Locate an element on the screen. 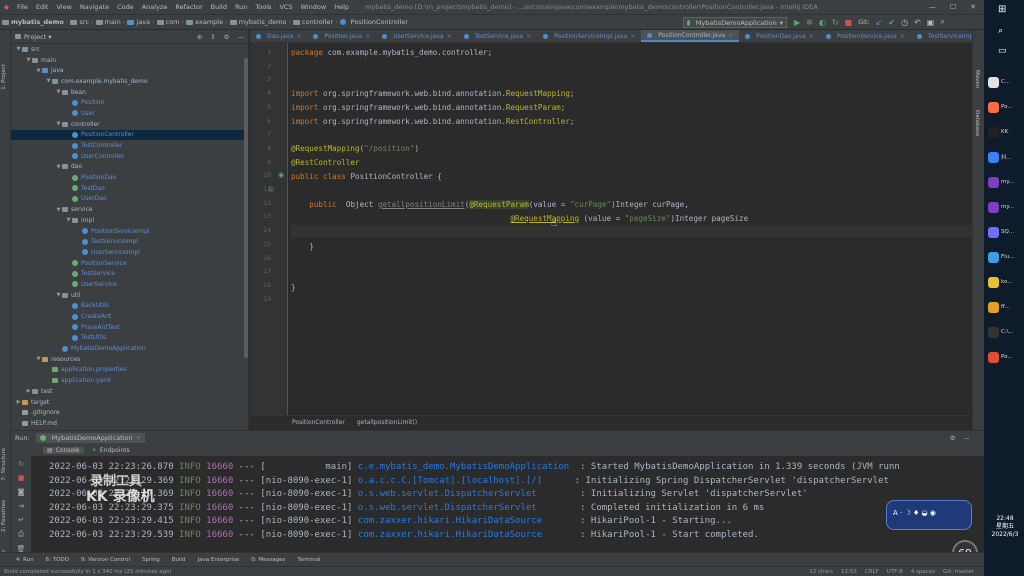 The height and width of the screenshot is (576, 1024). tree-item: ▼ controller is located at coordinates (129, 124).